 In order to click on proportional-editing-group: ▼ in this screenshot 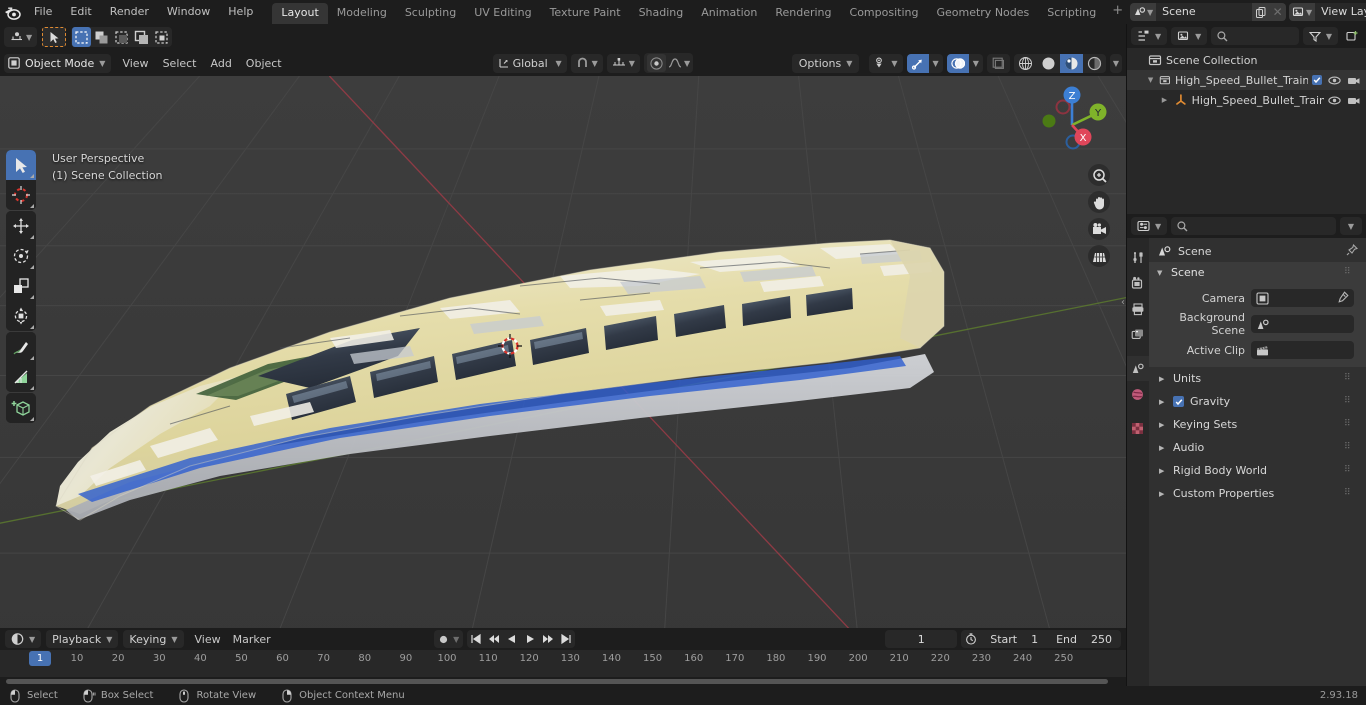, I will do `click(668, 63)`.